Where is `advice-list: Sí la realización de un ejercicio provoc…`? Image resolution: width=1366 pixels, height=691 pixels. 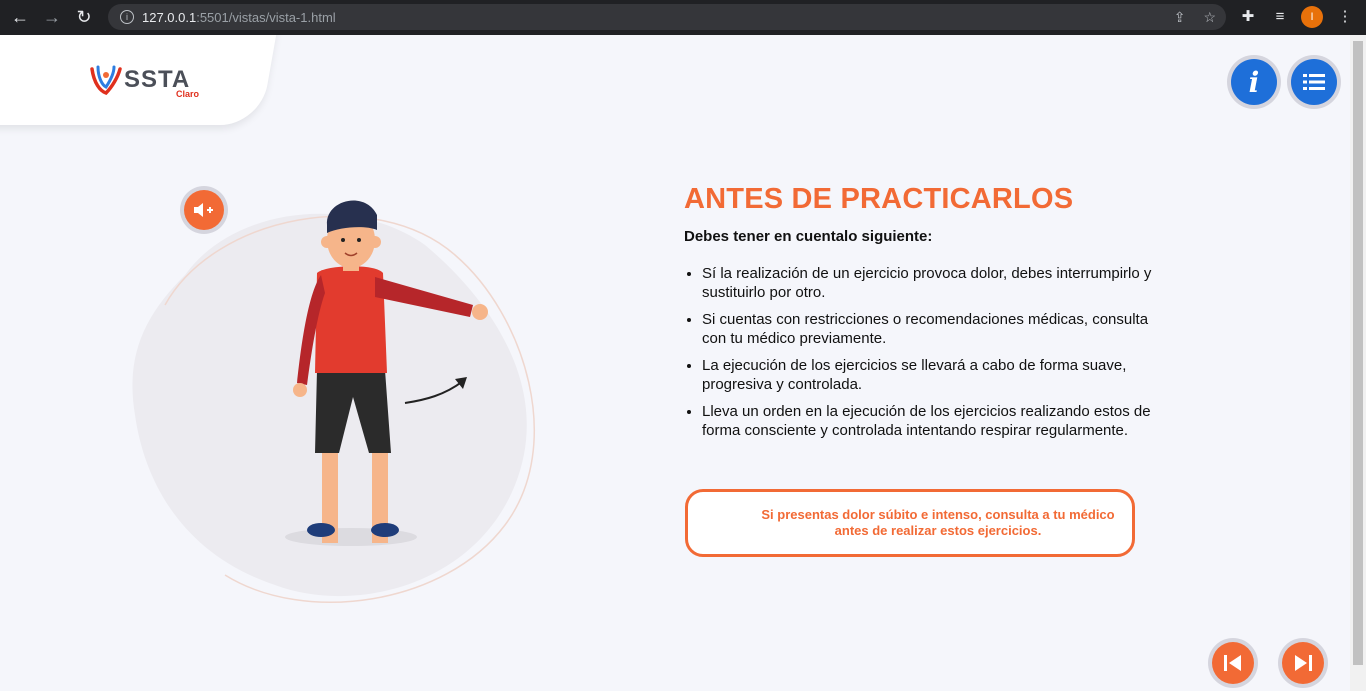 advice-list: Sí la realización de un ejercicio provoc… is located at coordinates (924, 352).